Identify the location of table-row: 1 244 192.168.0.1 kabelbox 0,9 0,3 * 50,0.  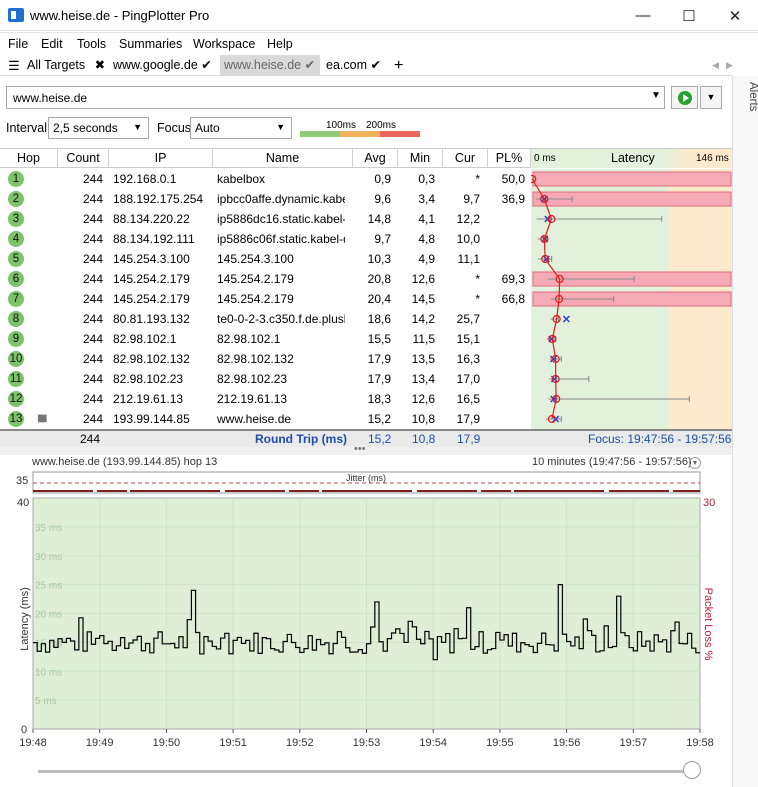
(265, 179).